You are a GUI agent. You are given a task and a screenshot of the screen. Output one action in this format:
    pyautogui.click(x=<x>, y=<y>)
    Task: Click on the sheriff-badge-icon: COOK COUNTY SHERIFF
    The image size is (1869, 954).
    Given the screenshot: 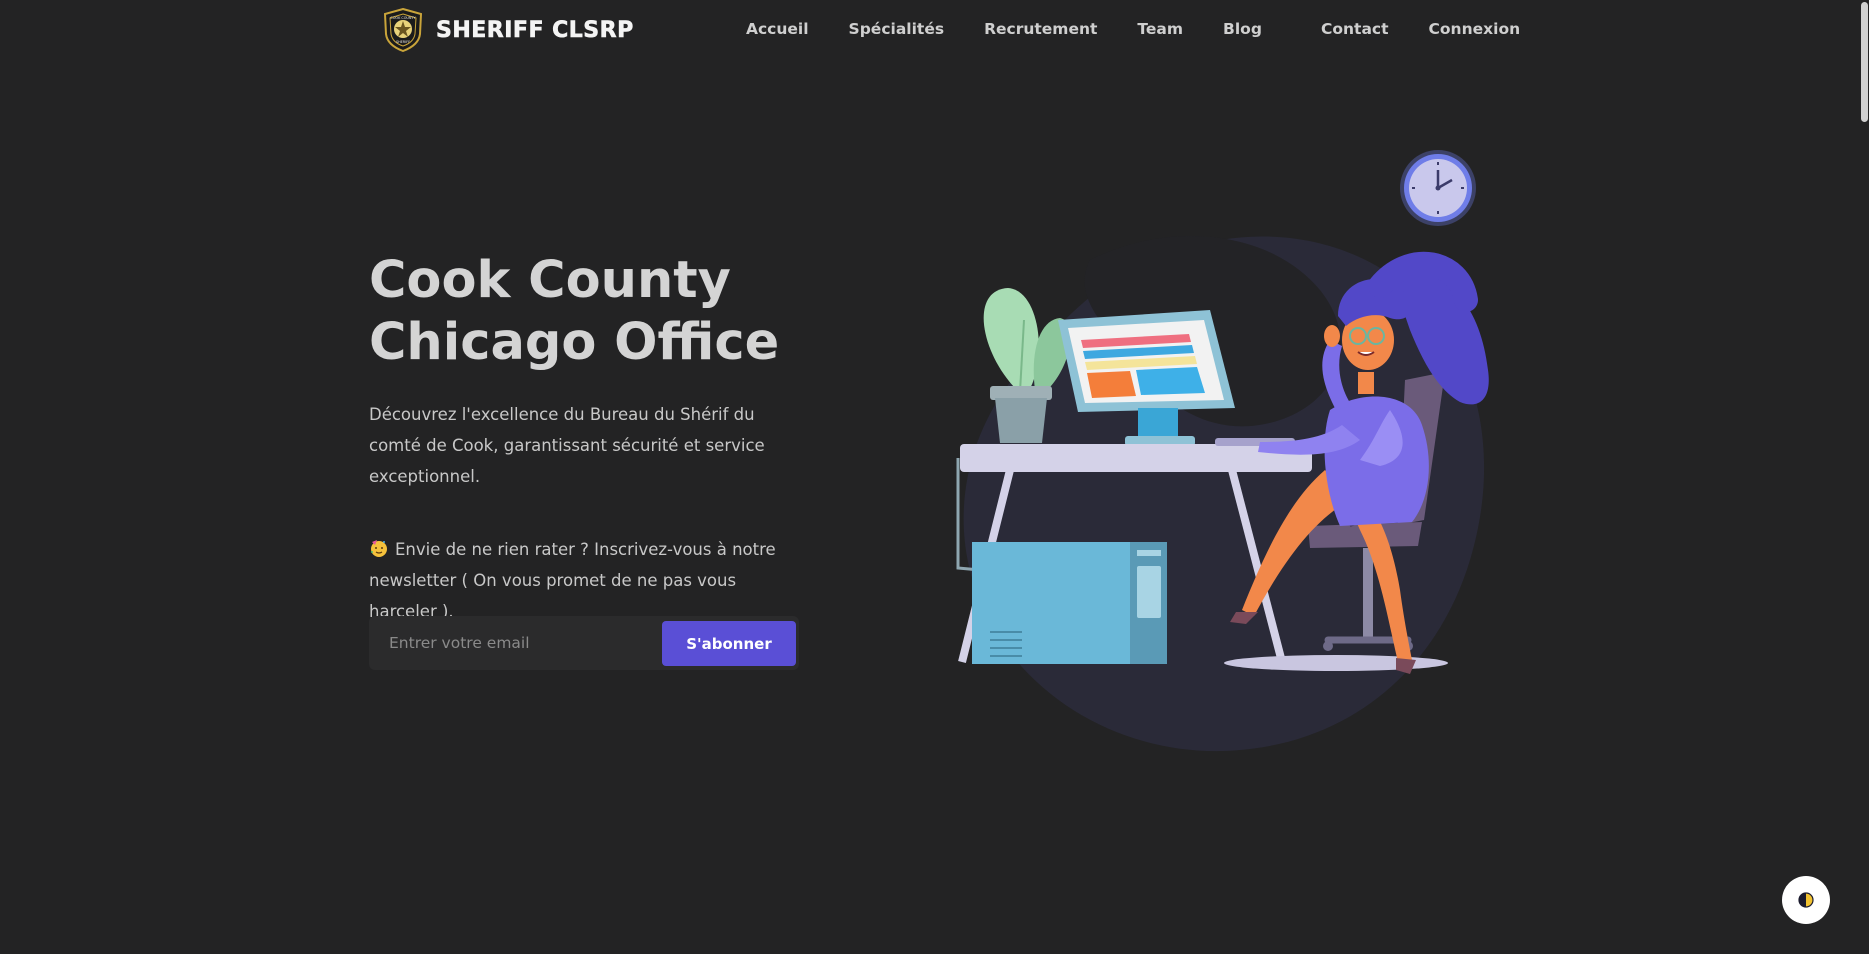 What is the action you would take?
    pyautogui.click(x=403, y=30)
    